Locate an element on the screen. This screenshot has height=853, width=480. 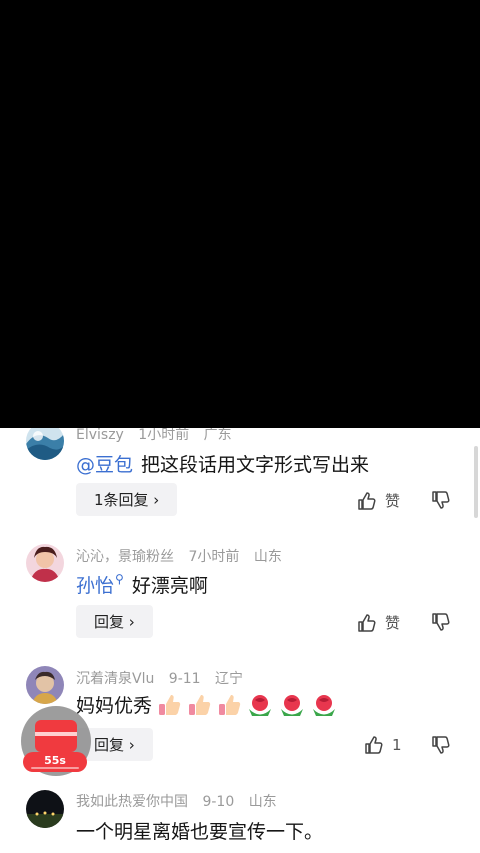
comment-time: 9-10 is located at coordinates (218, 802).